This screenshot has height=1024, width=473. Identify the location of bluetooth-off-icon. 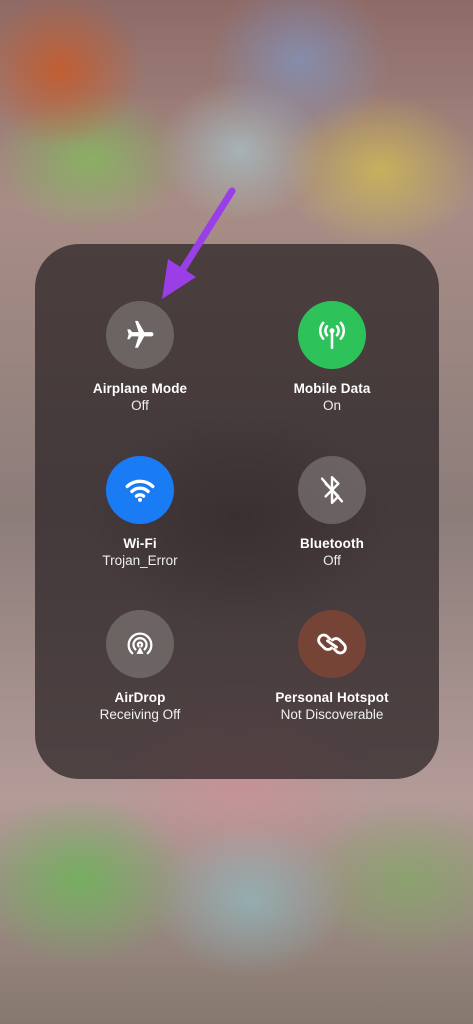
(332, 490).